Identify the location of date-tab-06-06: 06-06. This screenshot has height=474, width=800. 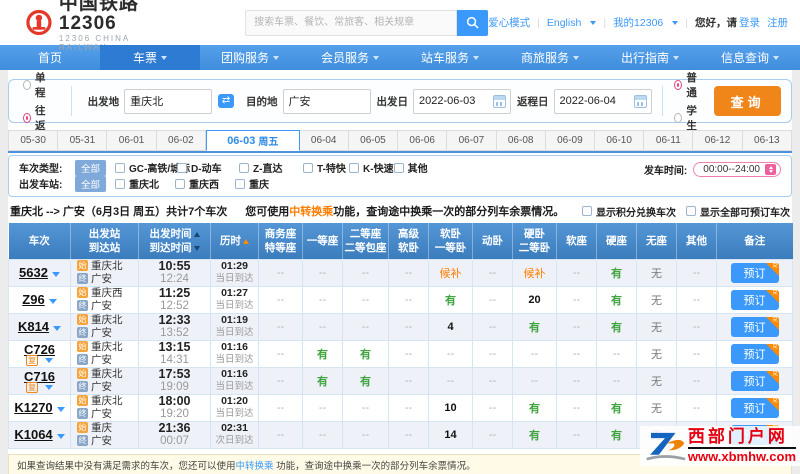
(423, 140).